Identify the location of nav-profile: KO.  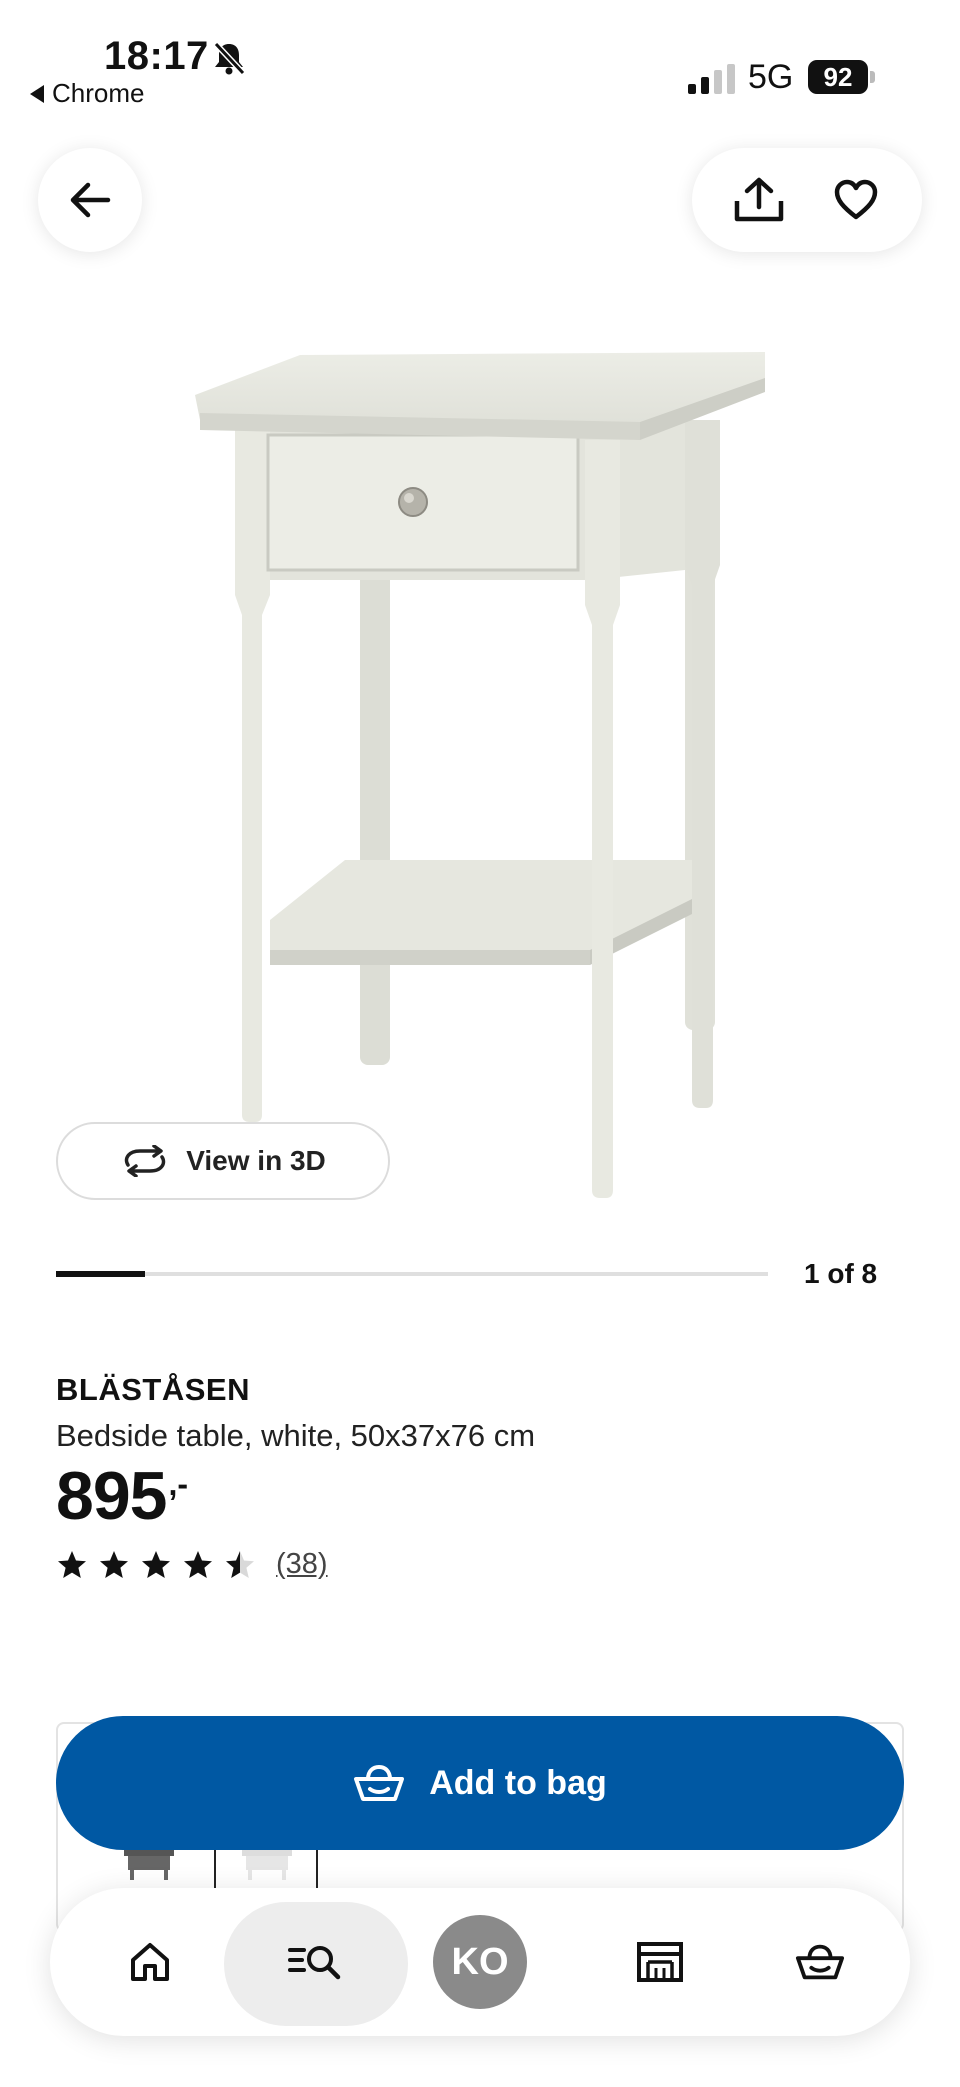
(480, 1962).